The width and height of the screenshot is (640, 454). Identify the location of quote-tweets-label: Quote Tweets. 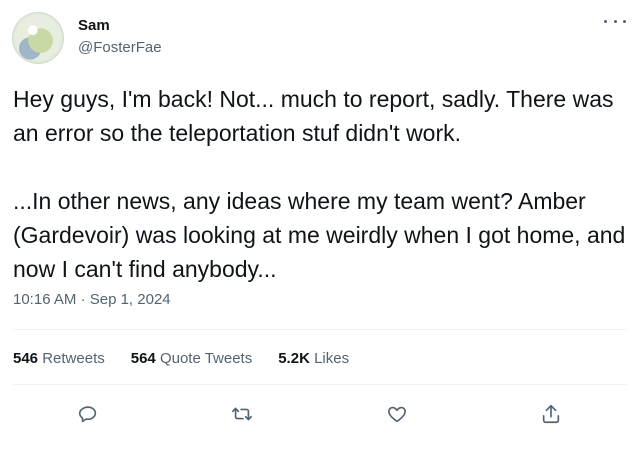
(206, 358).